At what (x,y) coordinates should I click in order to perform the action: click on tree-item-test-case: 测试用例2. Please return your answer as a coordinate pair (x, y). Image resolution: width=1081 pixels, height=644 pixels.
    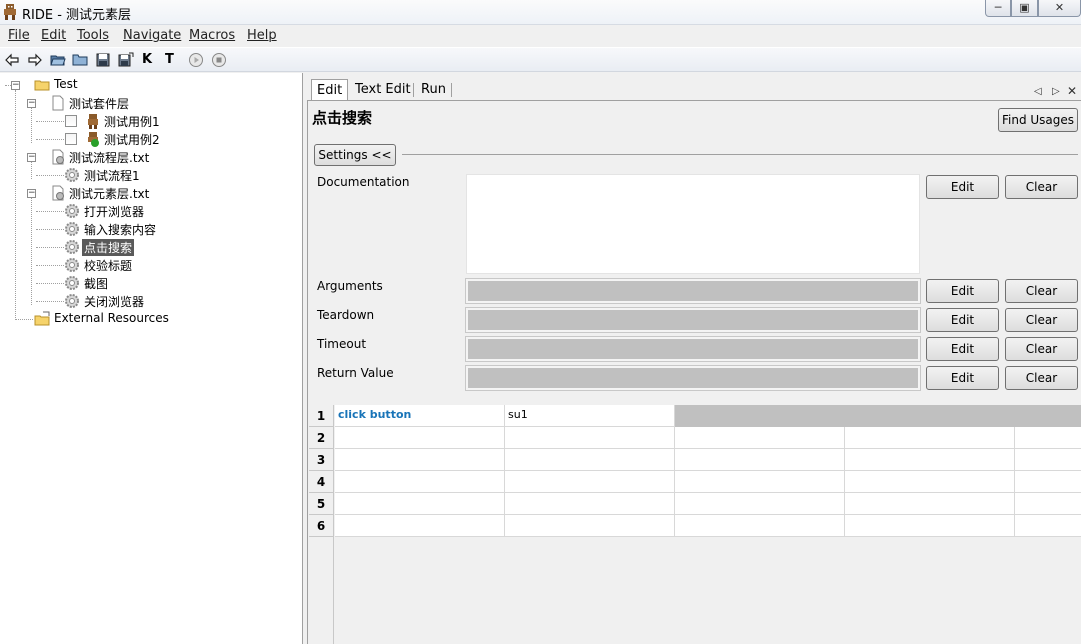
    Looking at the image, I should click on (132, 139).